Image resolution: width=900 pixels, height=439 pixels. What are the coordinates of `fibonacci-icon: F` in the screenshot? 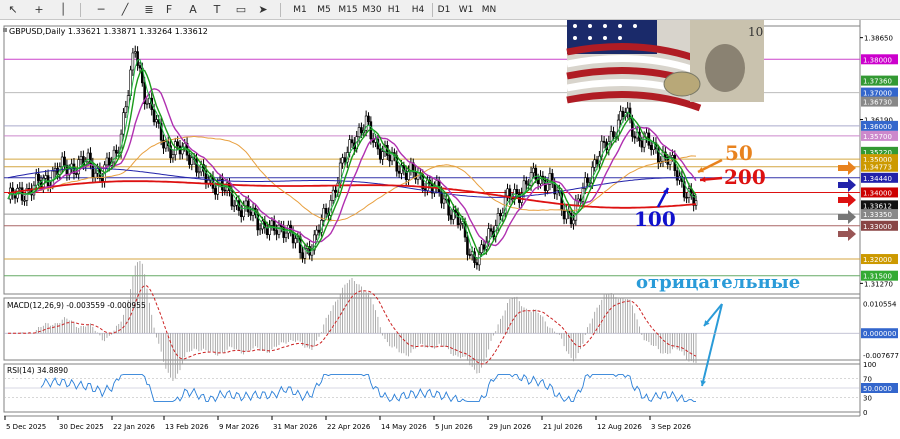 It's located at (169, 10).